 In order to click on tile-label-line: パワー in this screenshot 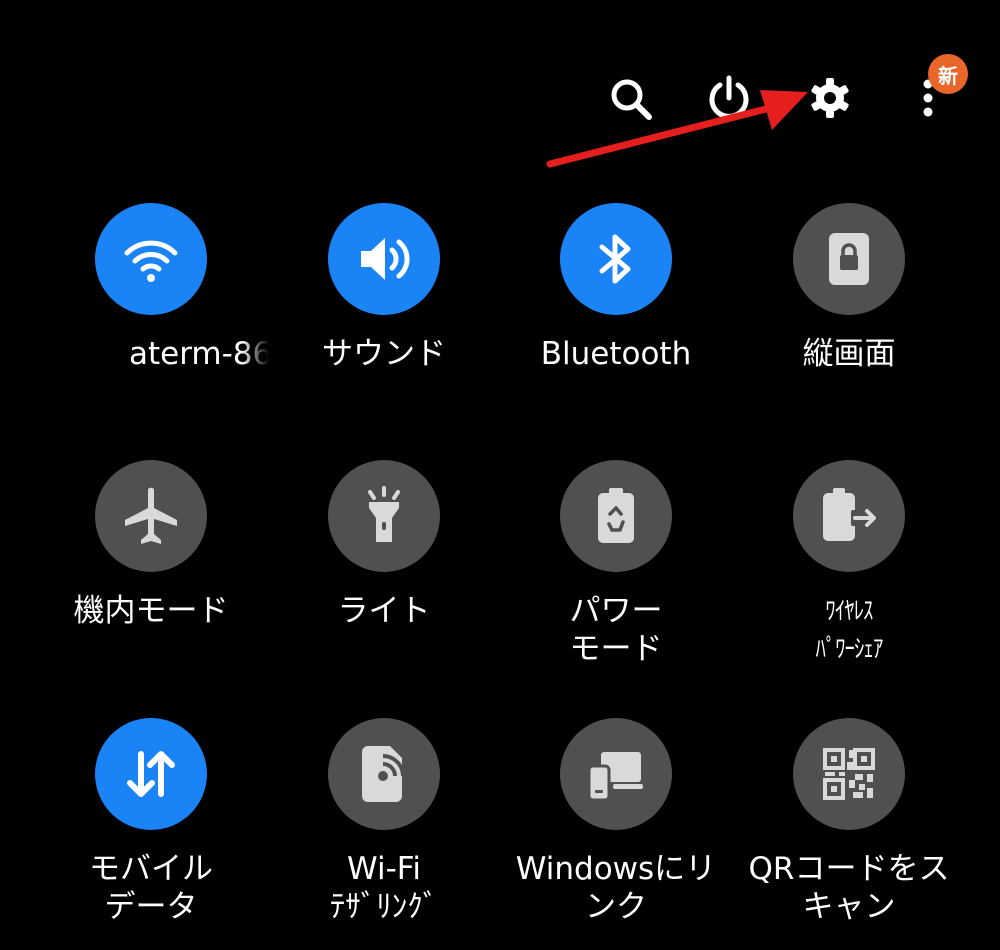, I will do `click(616, 611)`.